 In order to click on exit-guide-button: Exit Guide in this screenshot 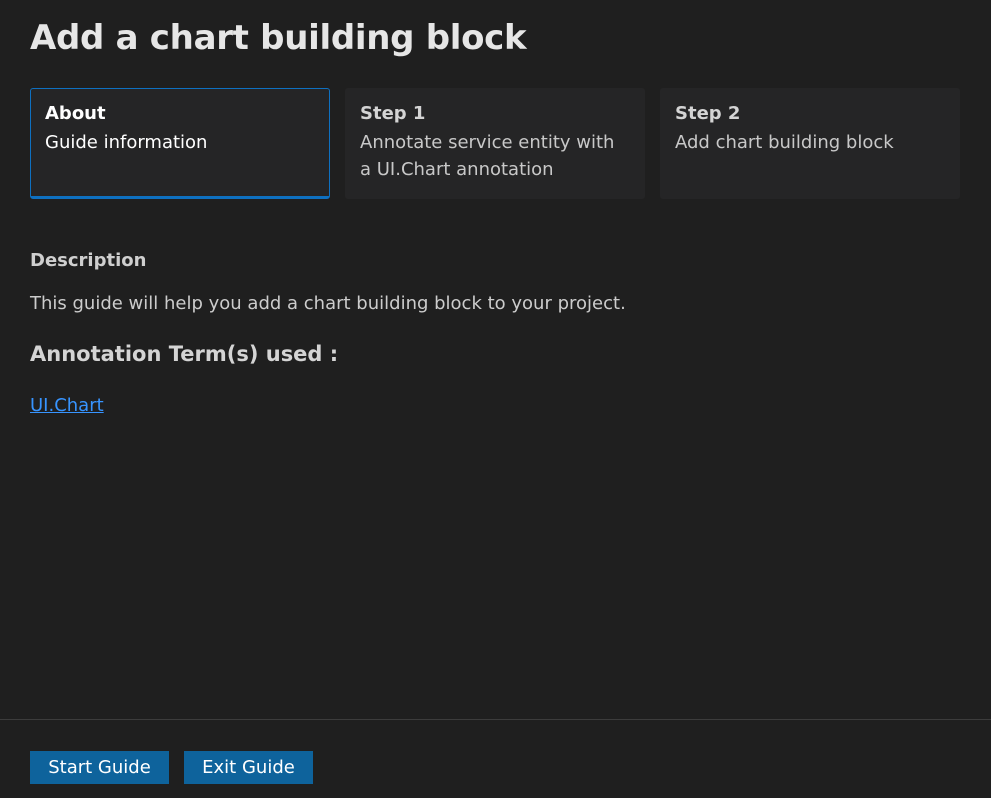, I will do `click(248, 767)`.